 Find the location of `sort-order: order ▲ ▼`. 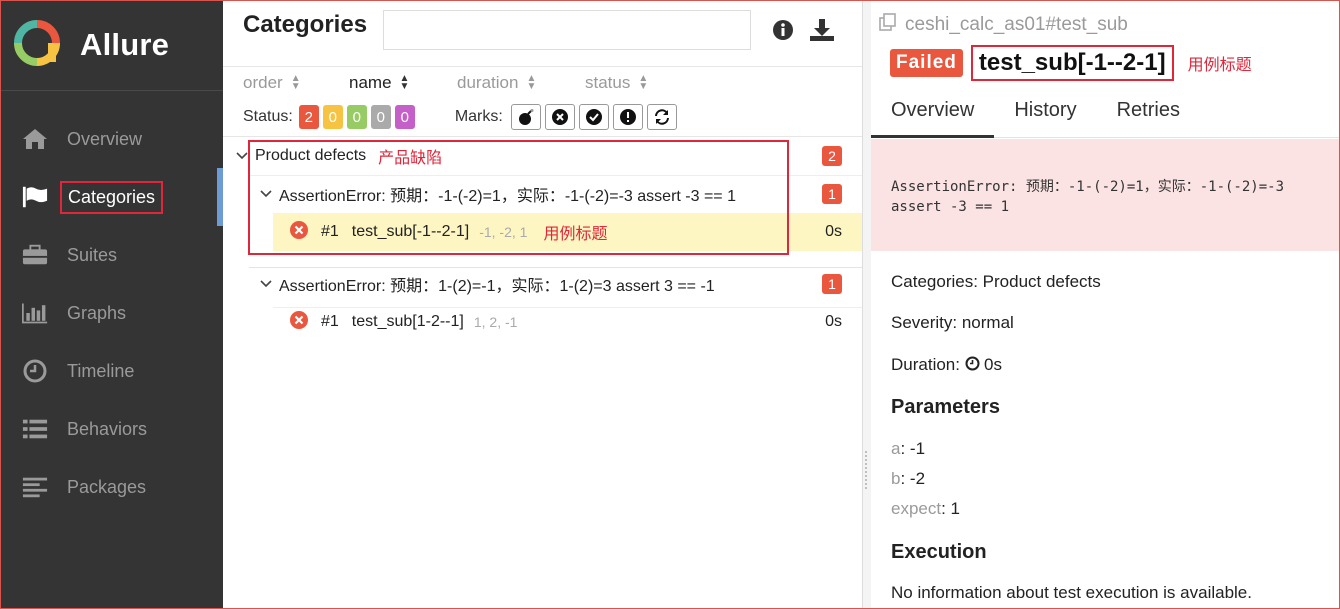

sort-order: order ▲ ▼ is located at coordinates (296, 83).